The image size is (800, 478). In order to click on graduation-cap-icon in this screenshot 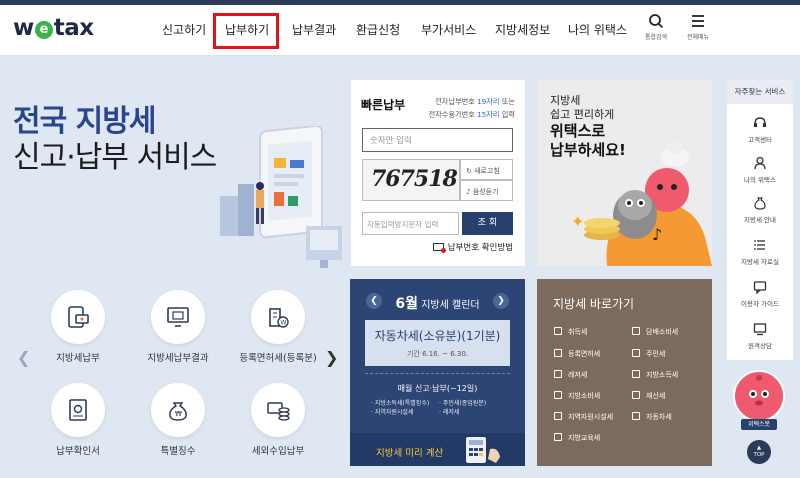, I will do `click(558, 437)`.